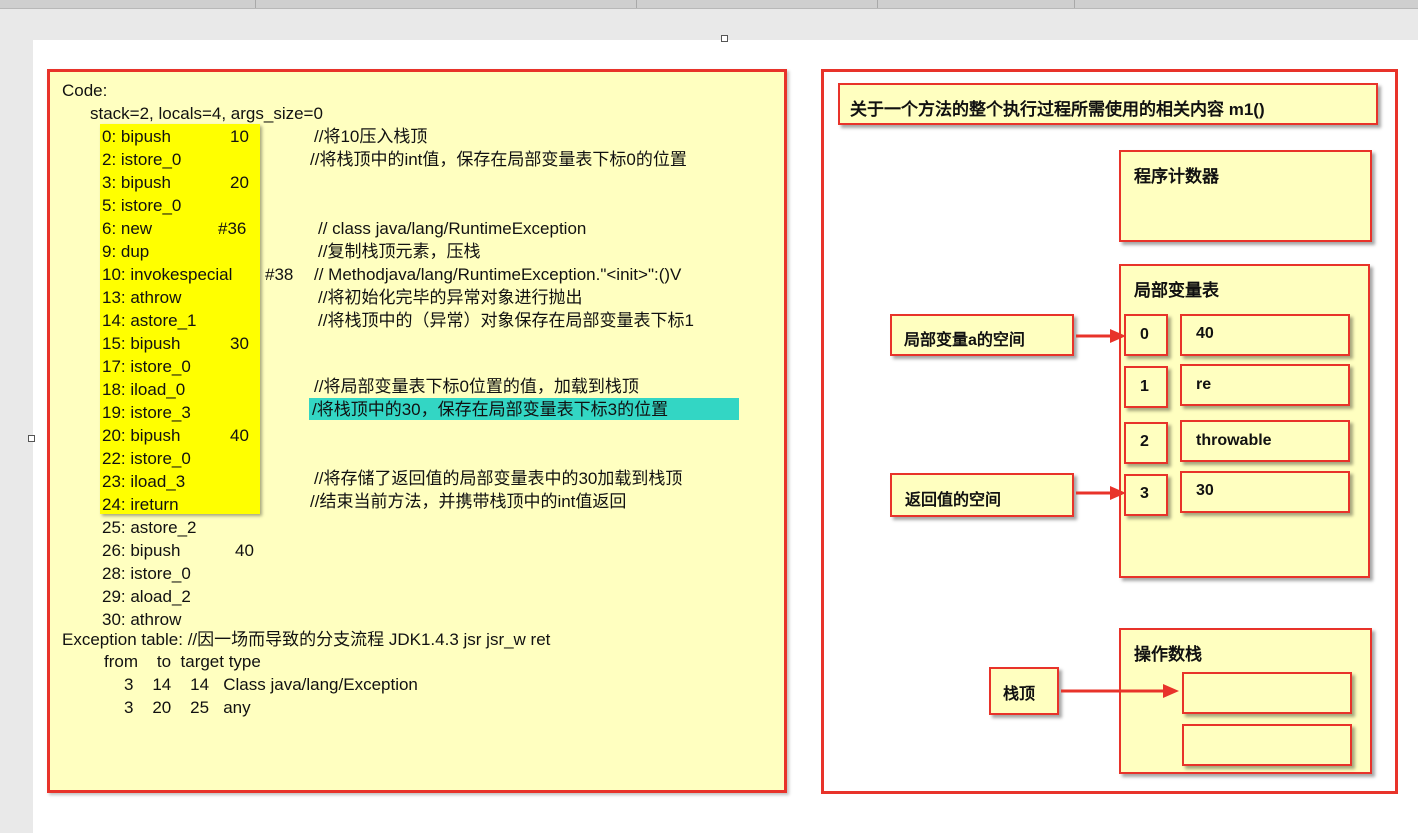 The image size is (1418, 833). What do you see at coordinates (1144, 441) in the screenshot?
I see `slot-index-label: 2` at bounding box center [1144, 441].